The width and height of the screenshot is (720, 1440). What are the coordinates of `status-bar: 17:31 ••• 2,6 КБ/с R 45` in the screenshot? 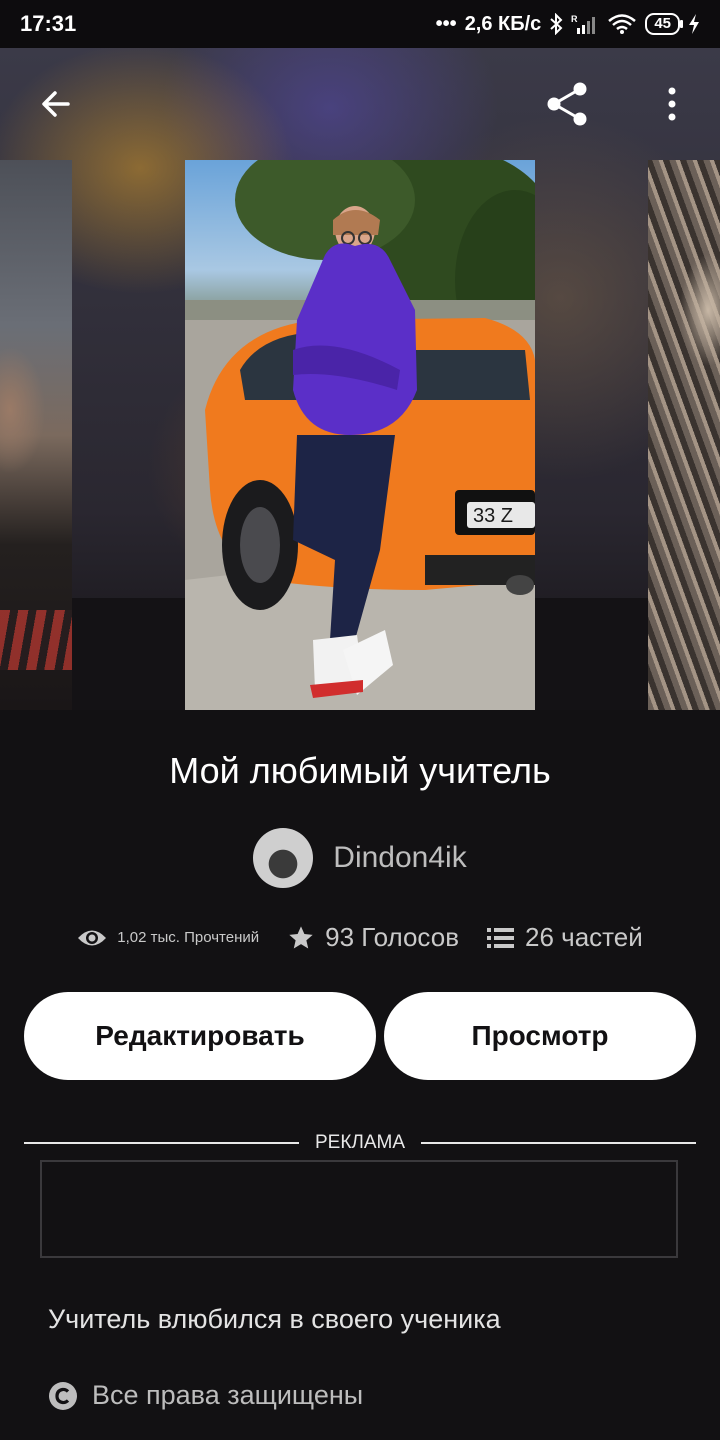 It's located at (360, 24).